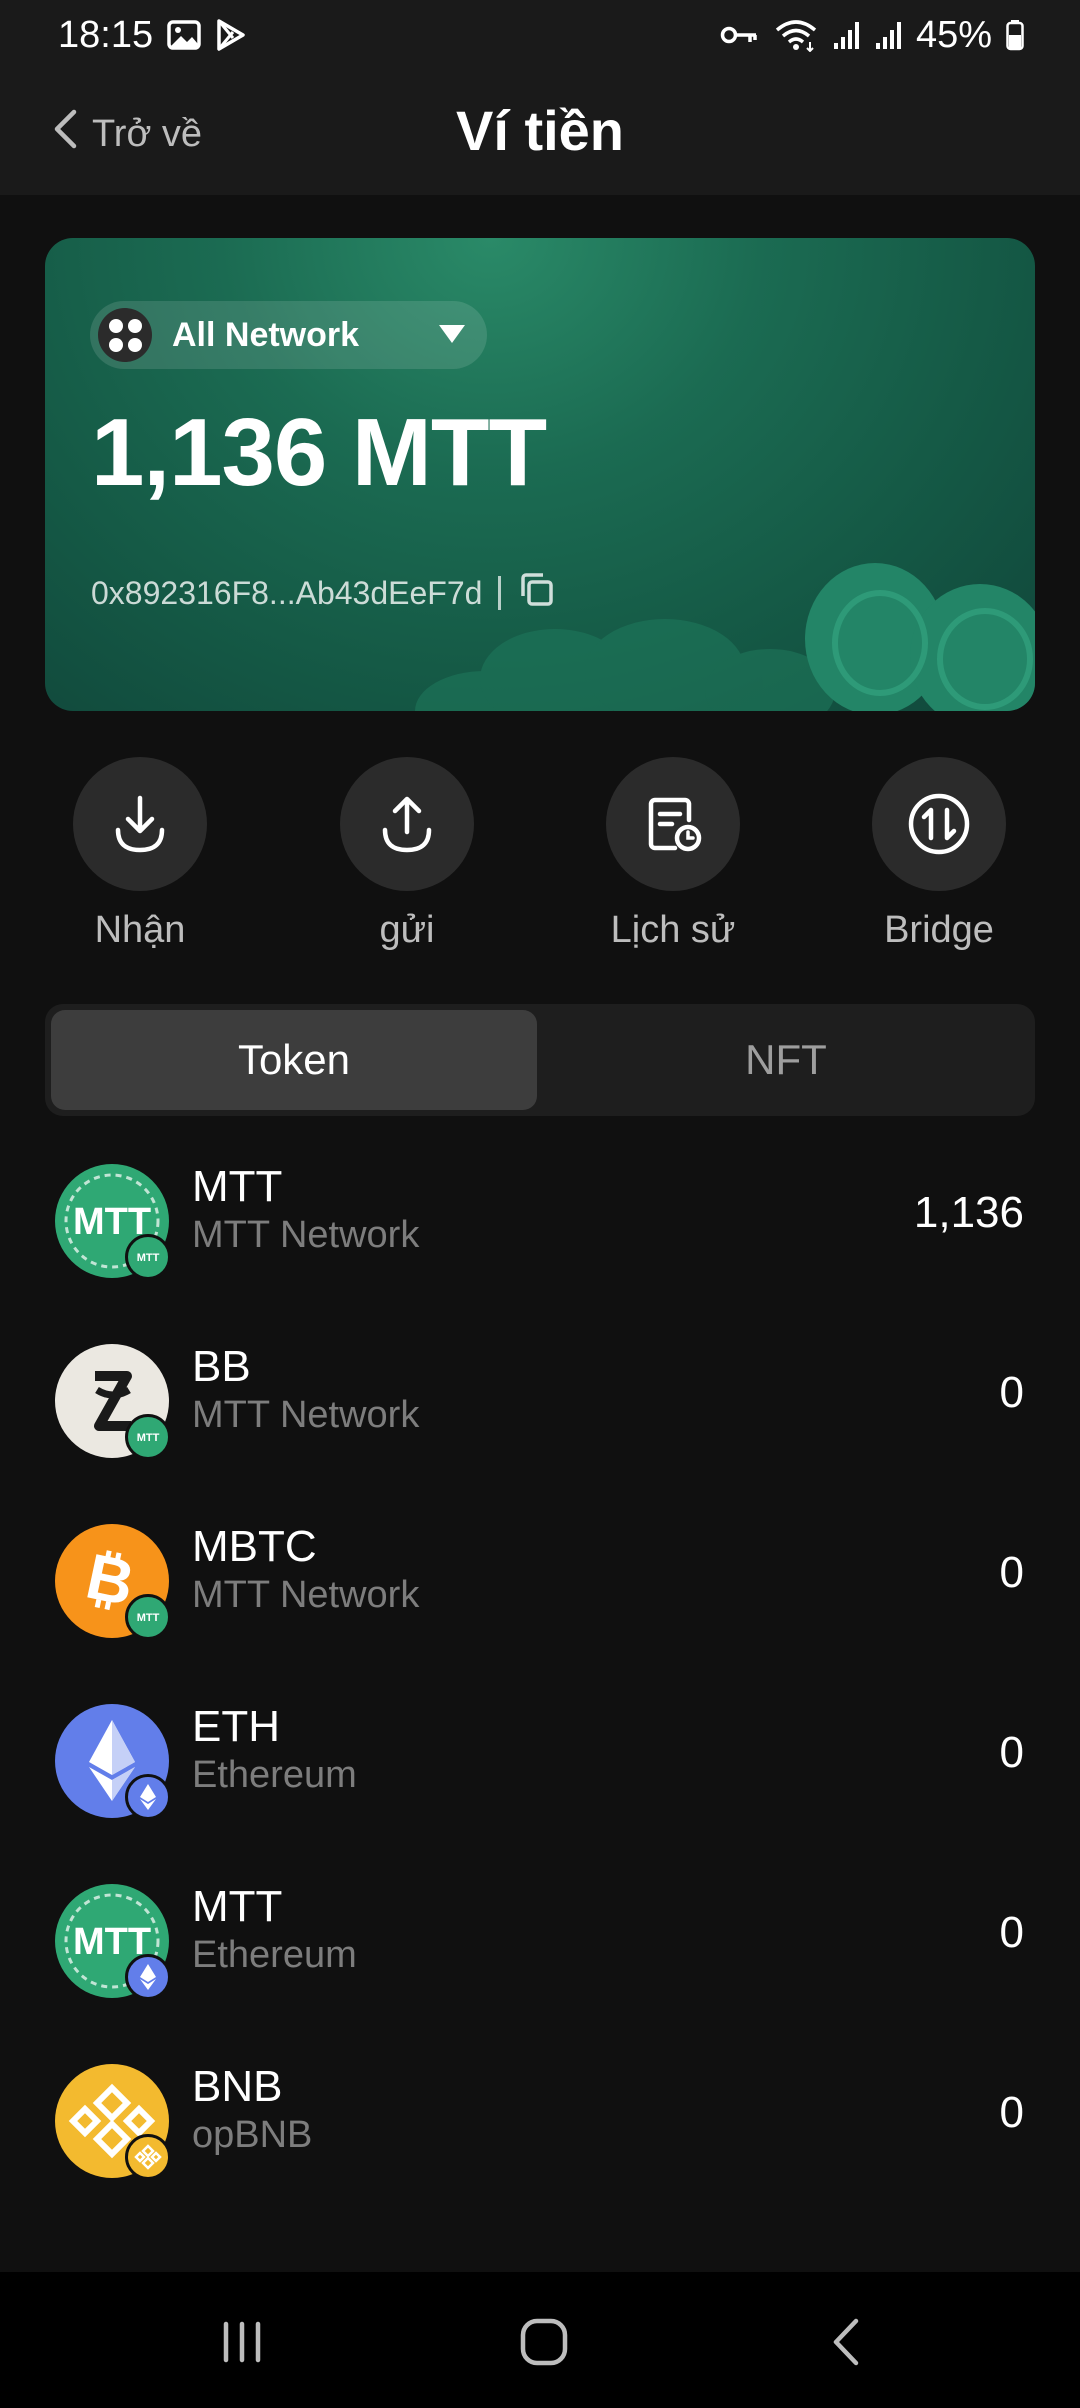 This screenshot has width=1080, height=2408. Describe the element at coordinates (184, 35) in the screenshot. I see `gallery-icon` at that location.